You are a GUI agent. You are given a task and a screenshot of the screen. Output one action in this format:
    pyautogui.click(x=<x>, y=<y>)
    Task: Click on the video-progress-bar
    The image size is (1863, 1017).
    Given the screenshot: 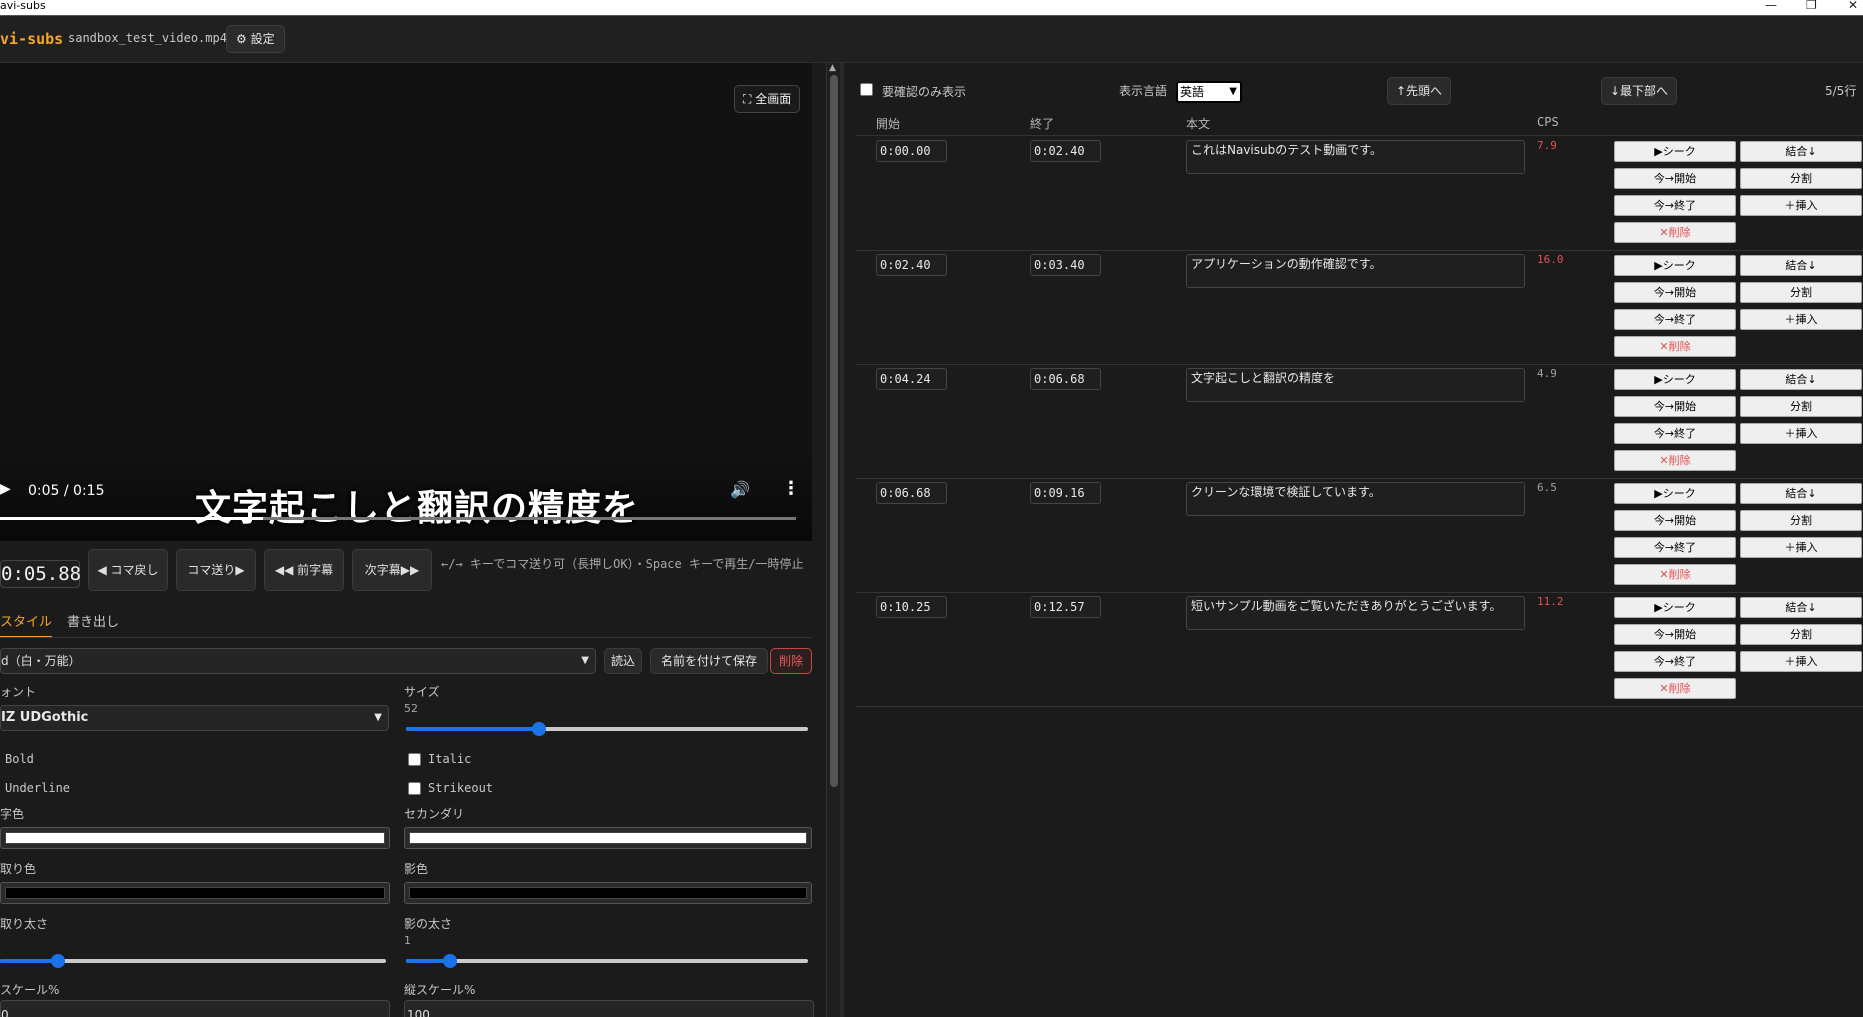 What is the action you would take?
    pyautogui.click(x=398, y=518)
    